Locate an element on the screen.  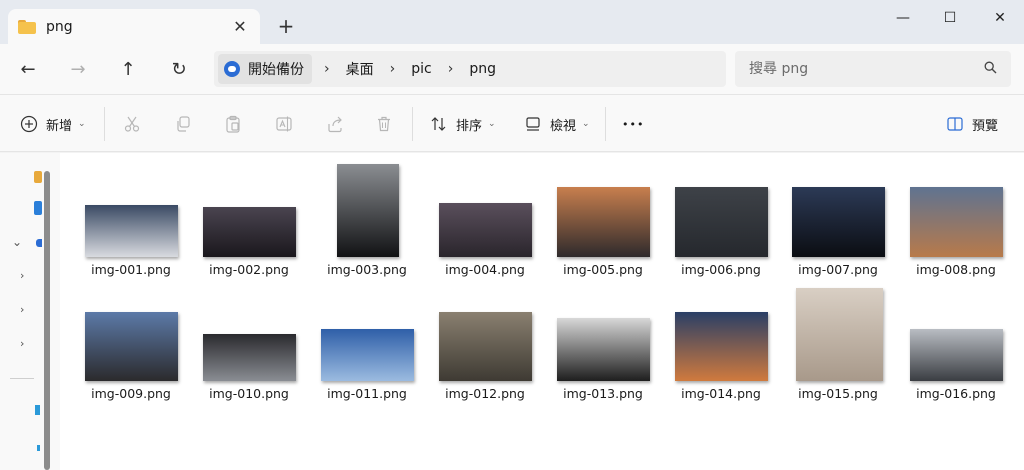
title-bar: png ✕ + — ☐ ✕ is located at coordinates (512, 22).